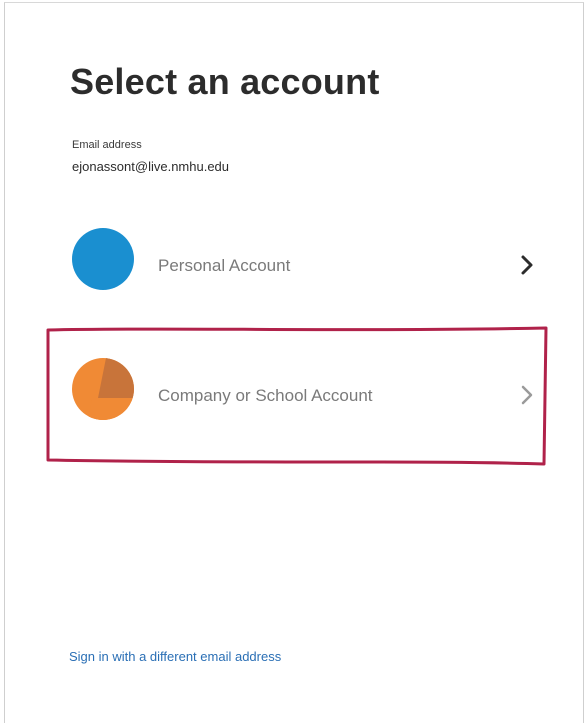  I want to click on personal-account-label: Personal Account, so click(224, 265).